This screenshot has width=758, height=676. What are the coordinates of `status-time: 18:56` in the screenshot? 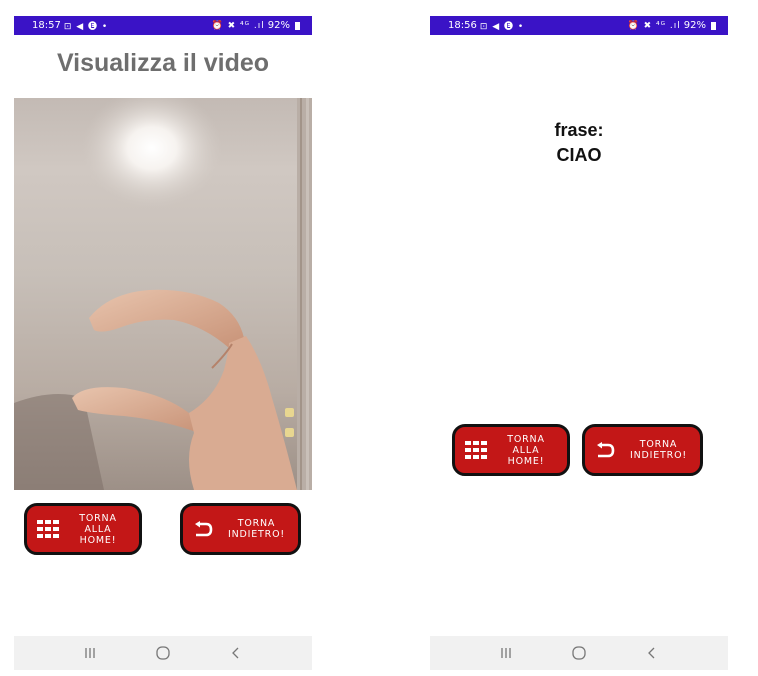 It's located at (462, 25).